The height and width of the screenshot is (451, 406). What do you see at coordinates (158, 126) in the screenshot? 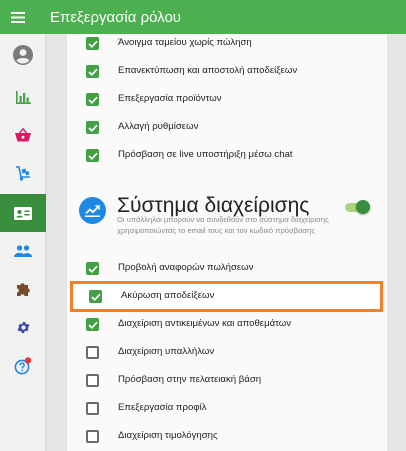
I see `permission-label: Αλλαγή ρυθμίσεων` at bounding box center [158, 126].